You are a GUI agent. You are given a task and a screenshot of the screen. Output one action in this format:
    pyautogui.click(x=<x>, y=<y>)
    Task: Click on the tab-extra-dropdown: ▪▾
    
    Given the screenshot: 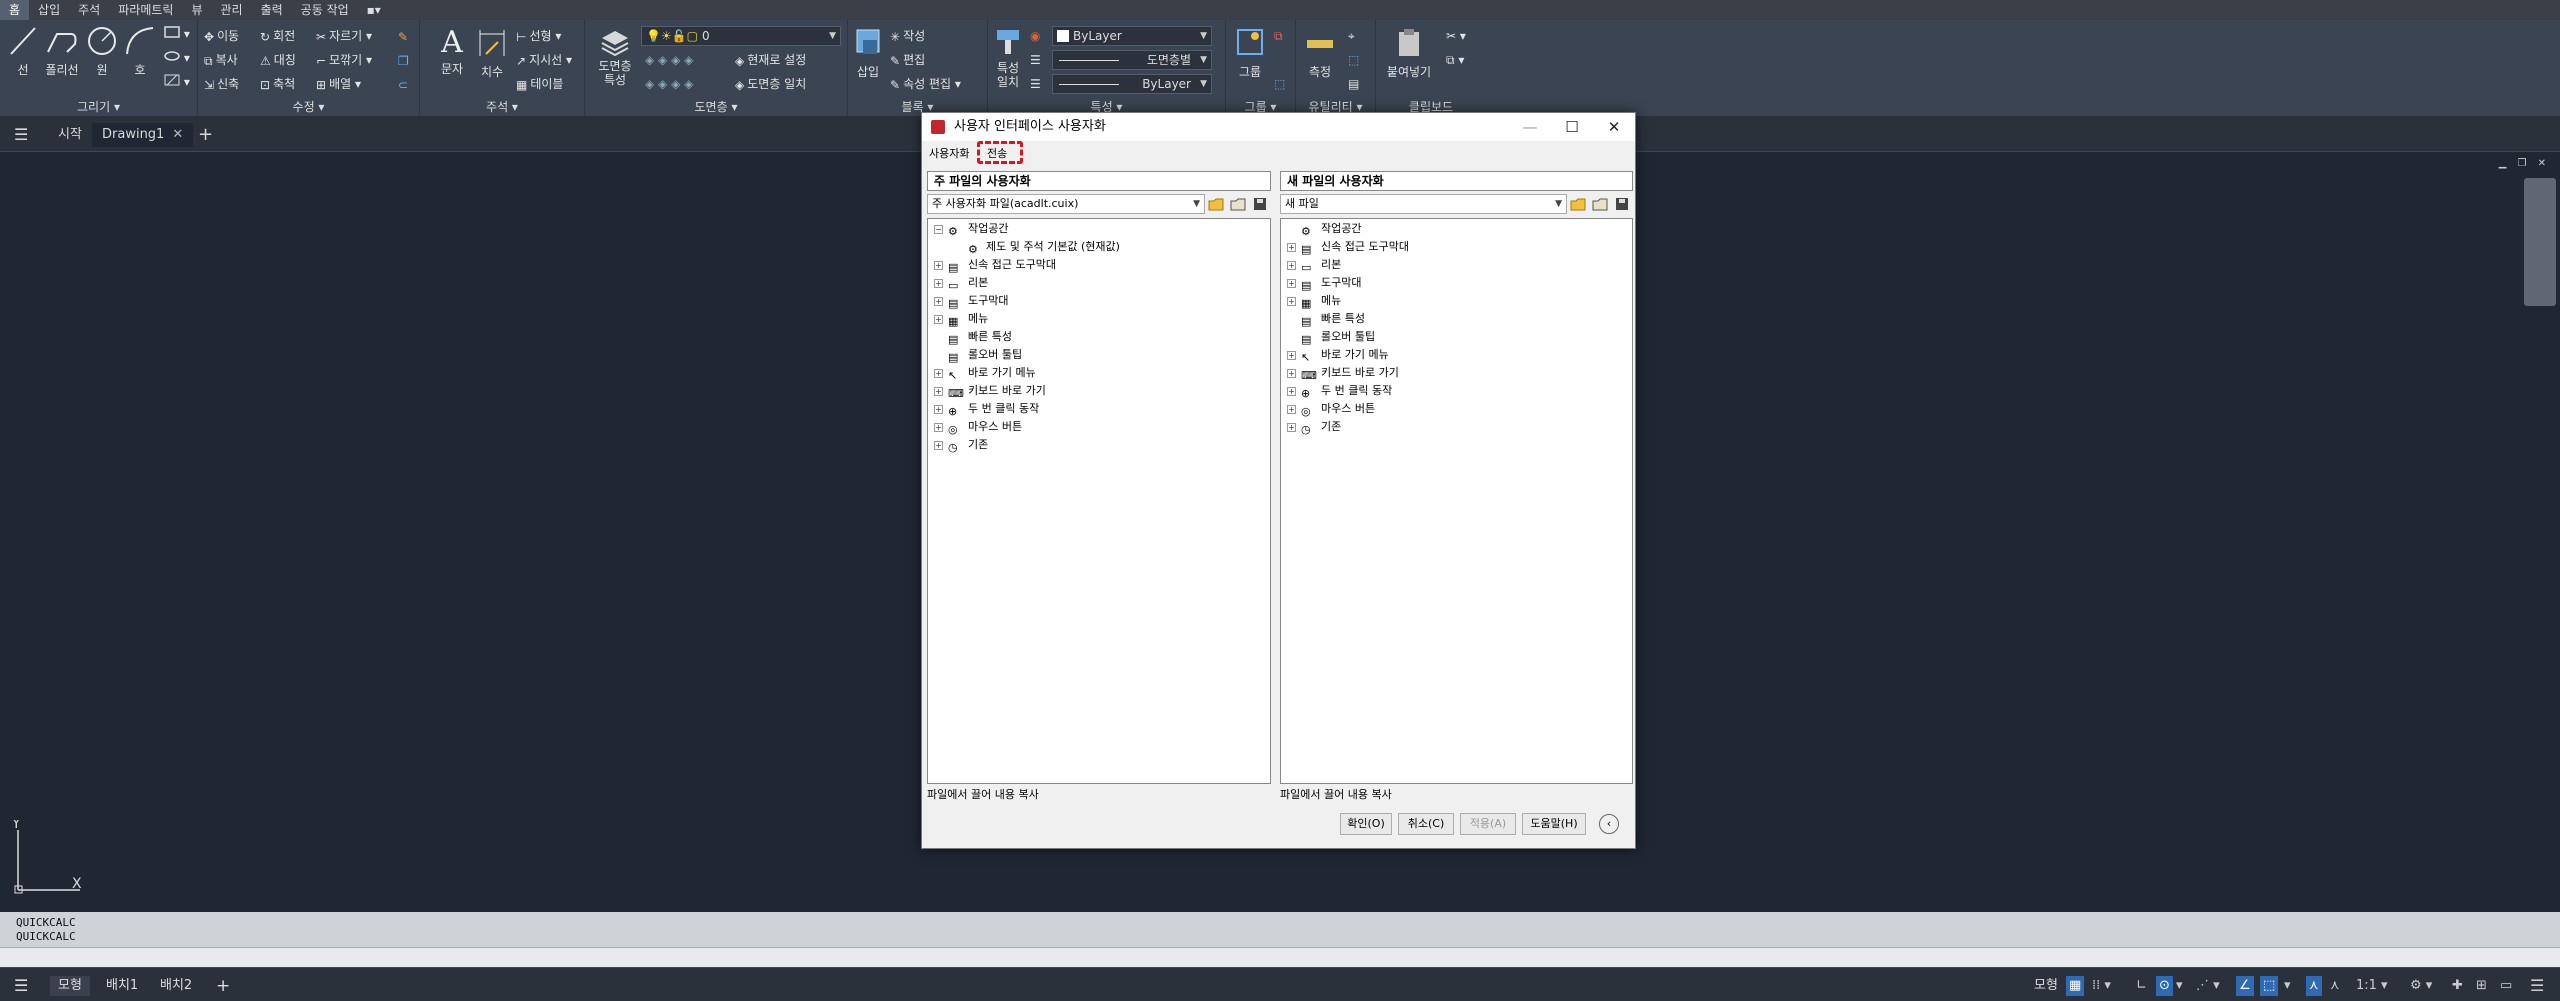 What is the action you would take?
    pyautogui.click(x=374, y=10)
    